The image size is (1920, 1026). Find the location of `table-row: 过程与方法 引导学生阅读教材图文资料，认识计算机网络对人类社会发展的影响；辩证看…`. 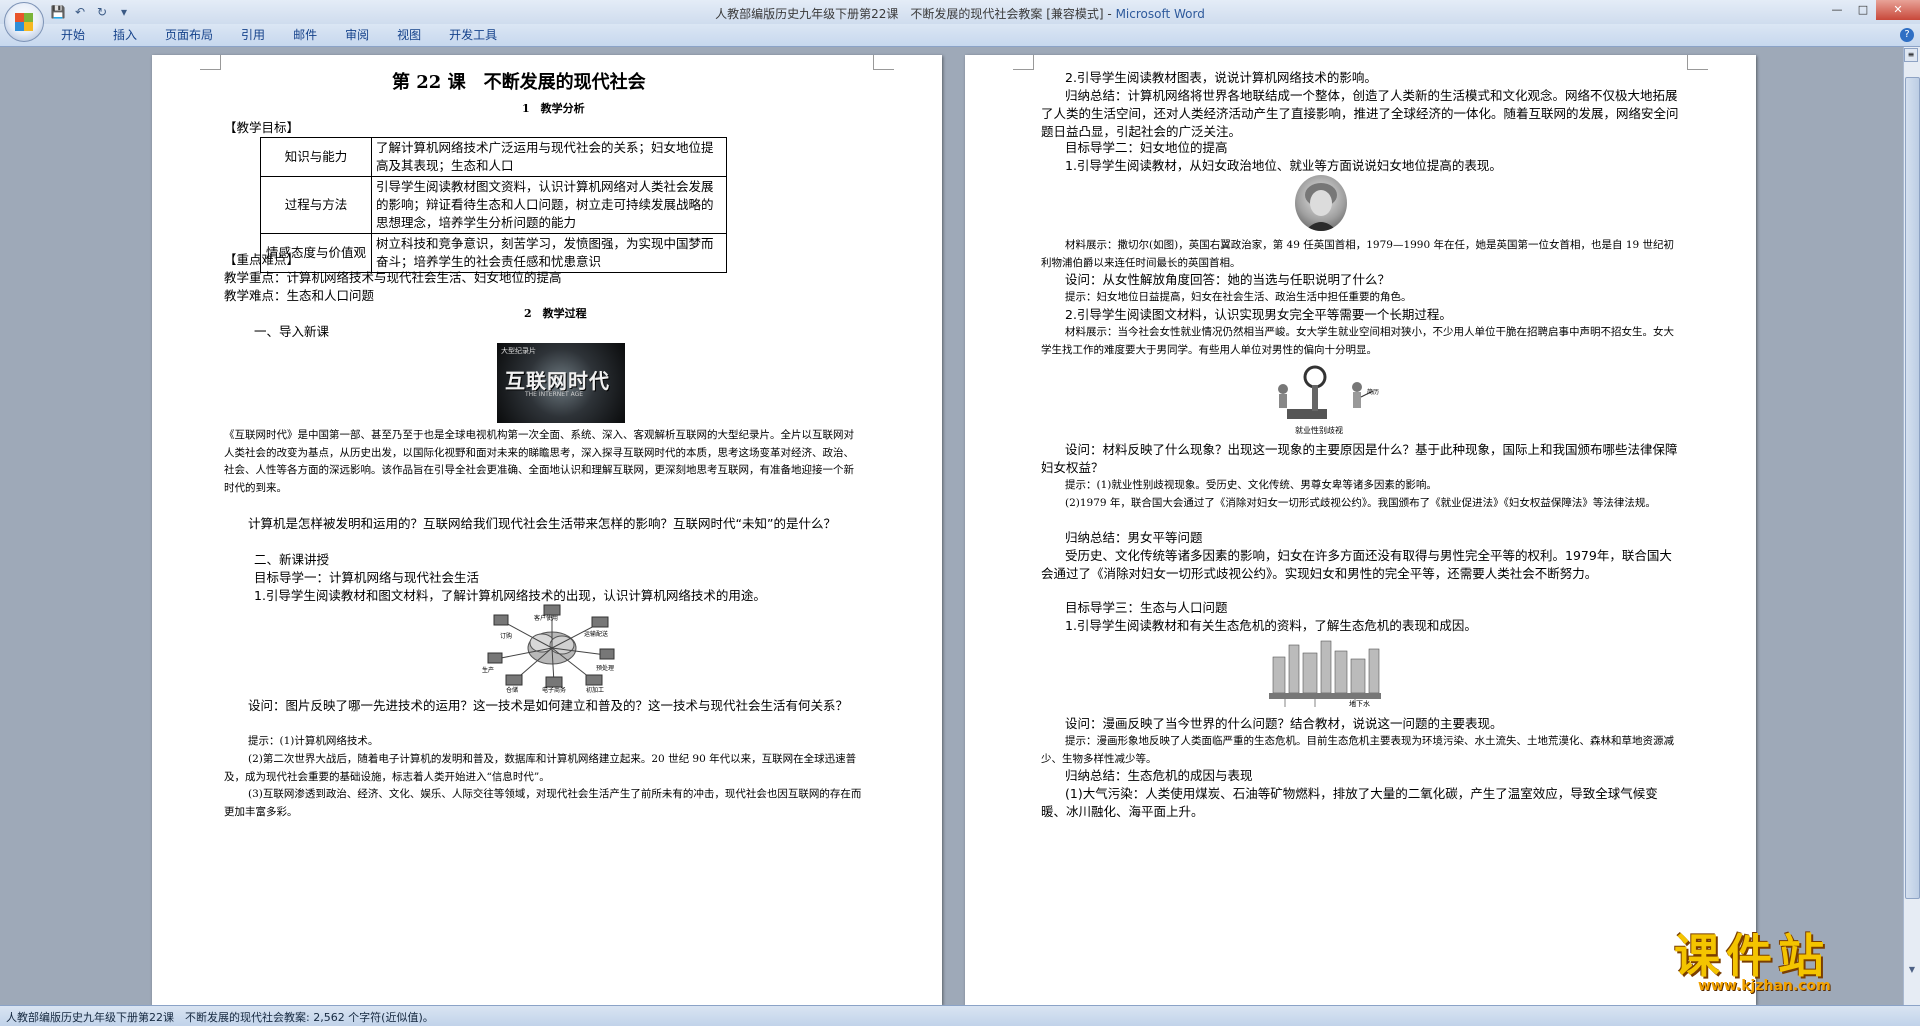

table-row: 过程与方法 引导学生阅读教材图文资料，认识计算机网络对人类社会发展的影响；辩证看… is located at coordinates (493, 205).